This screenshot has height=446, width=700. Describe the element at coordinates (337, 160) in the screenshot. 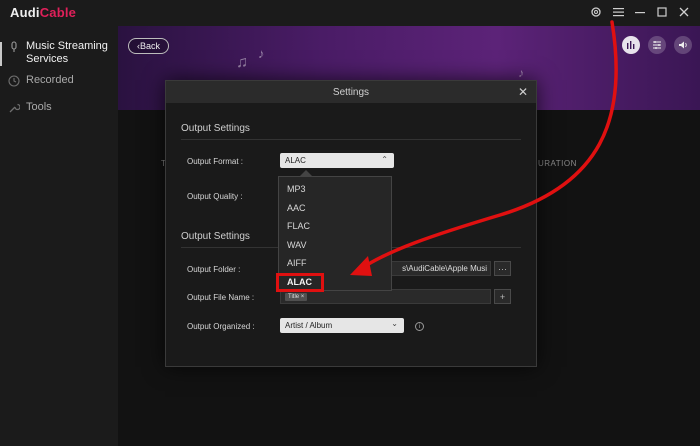

I see `output-format-select: ALAC ⌃` at that location.